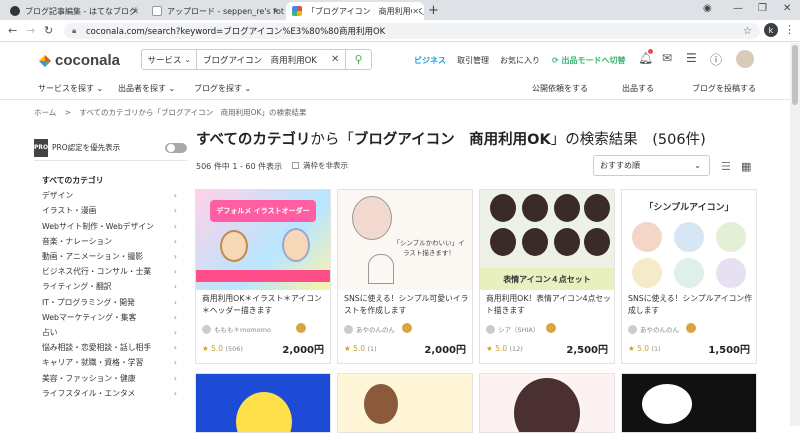 The height and width of the screenshot is (433, 800). Describe the element at coordinates (176, 147) in the screenshot. I see `pro-toggle` at that location.